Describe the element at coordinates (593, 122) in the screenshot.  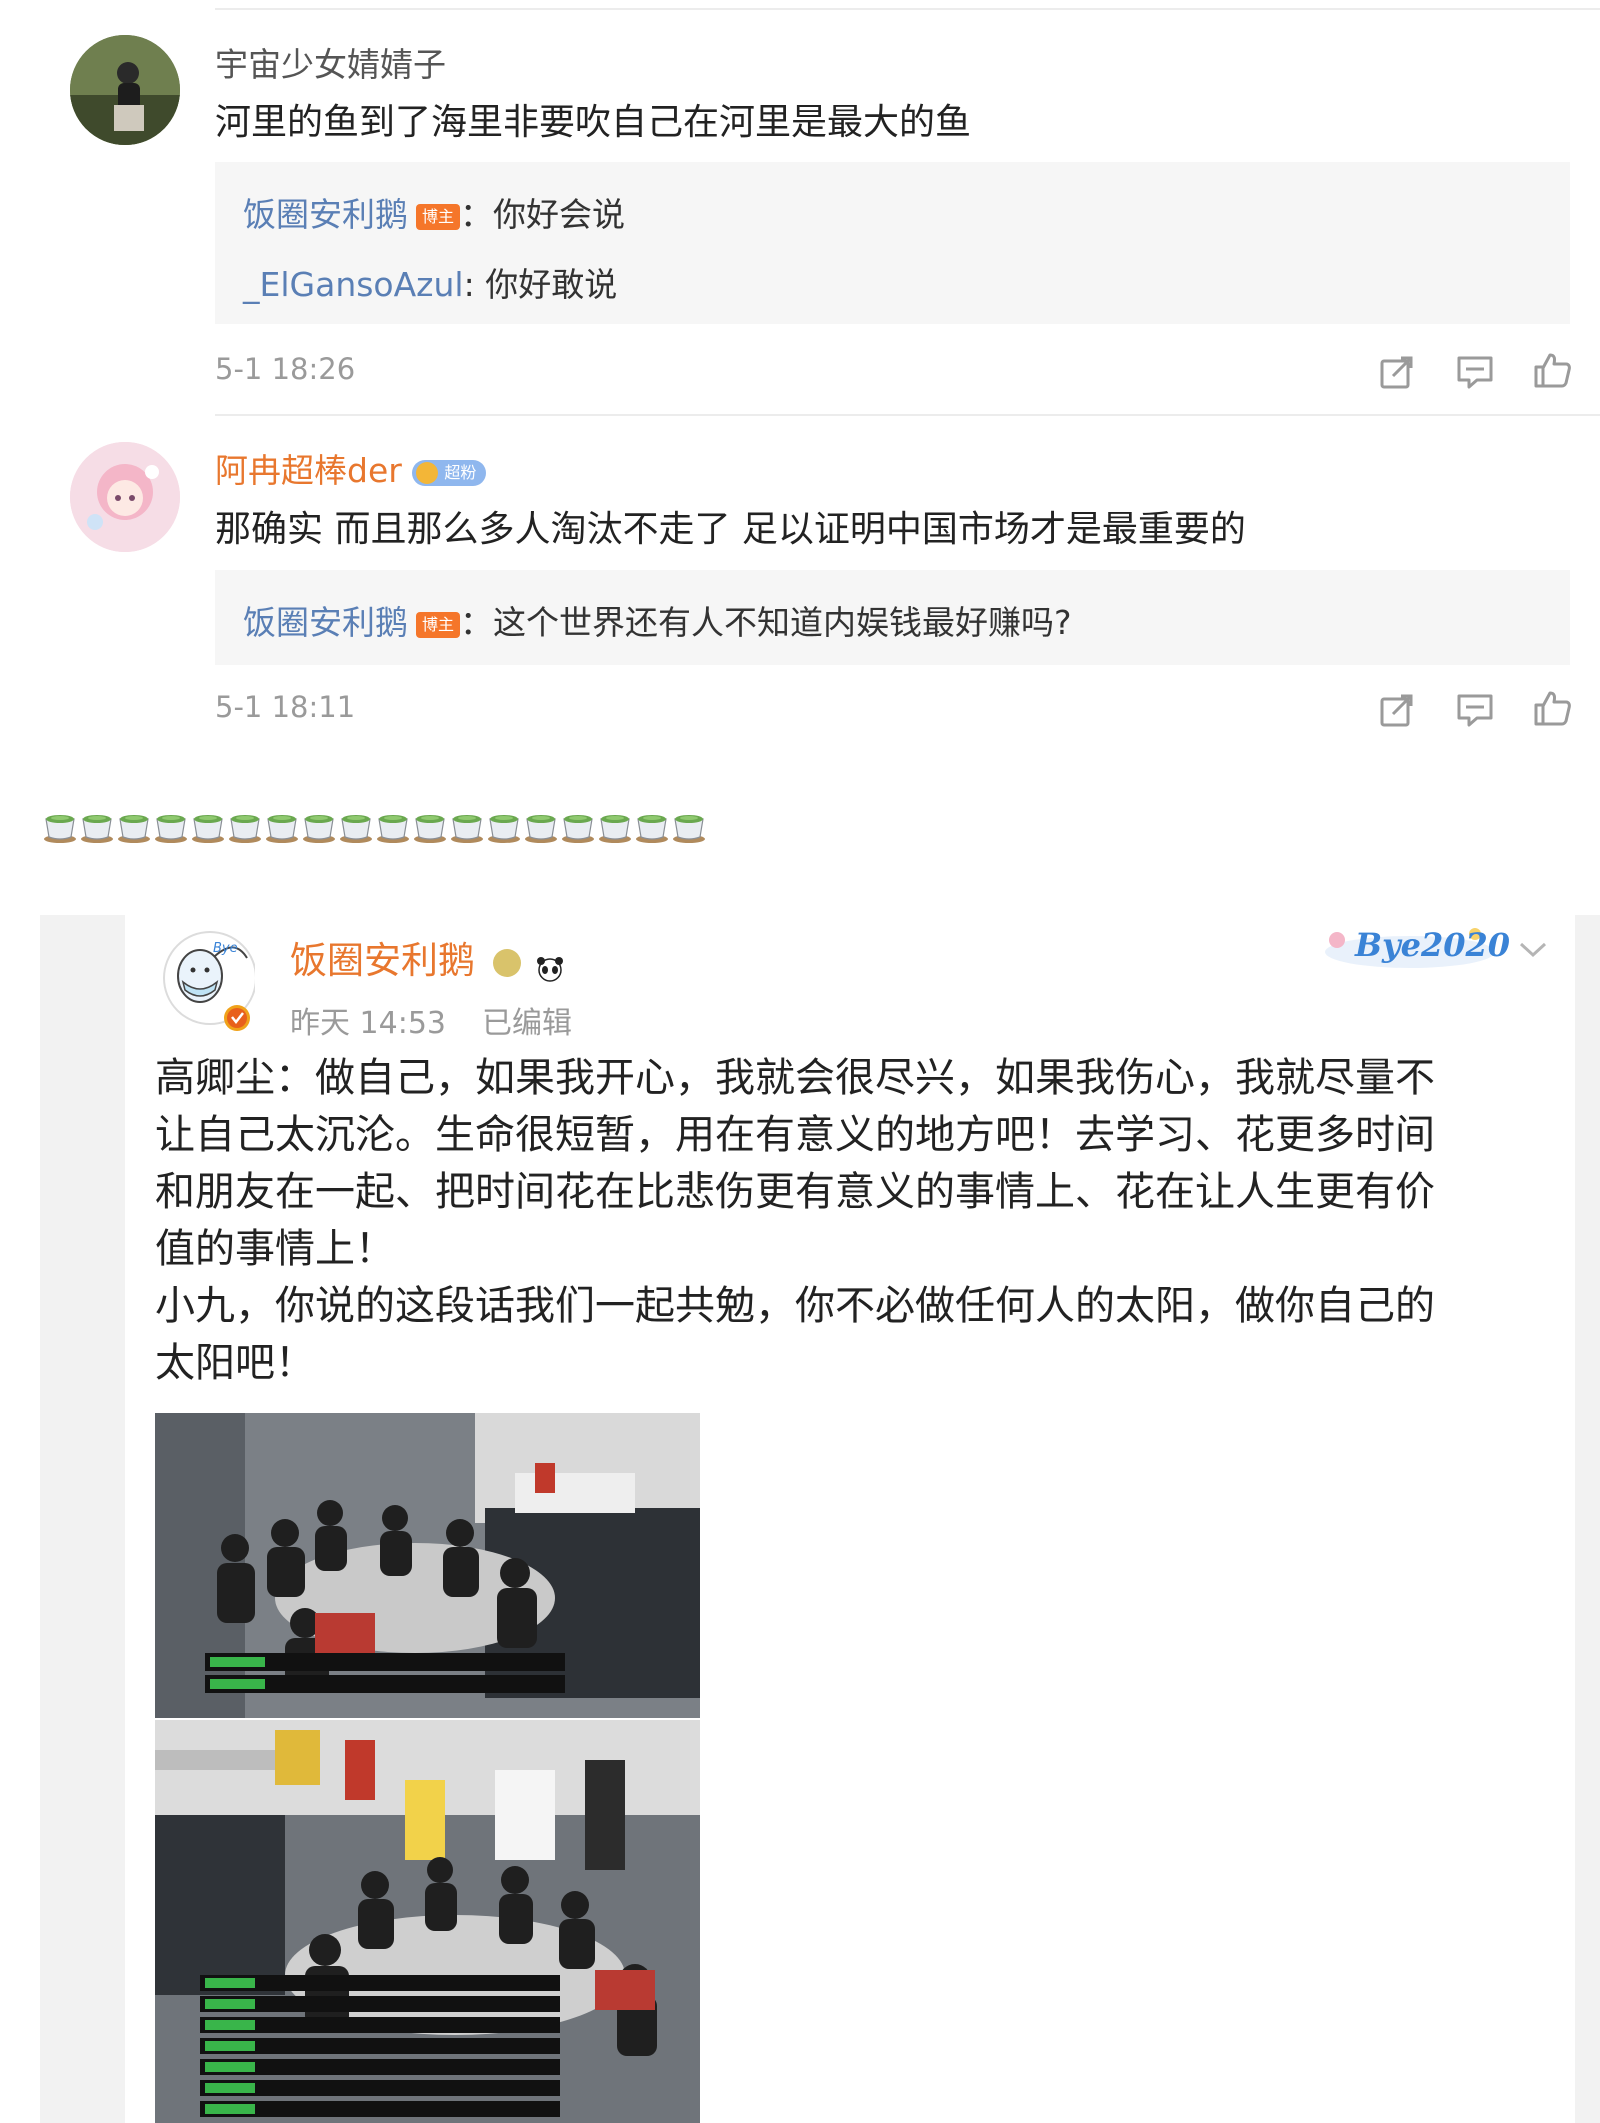
I see `comment-text: 河里的鱼到了海里非要吹自己在河里是最大的鱼` at that location.